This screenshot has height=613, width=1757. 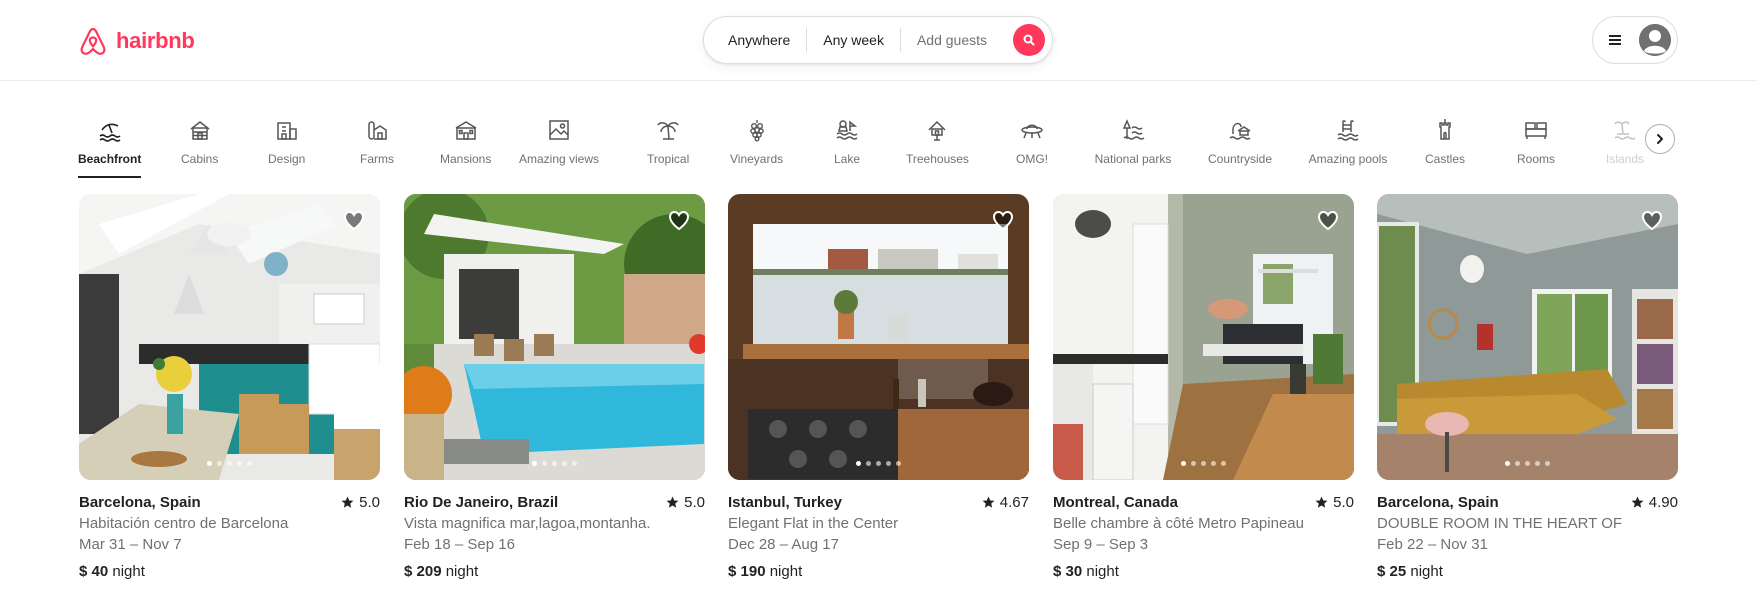 What do you see at coordinates (1635, 40) in the screenshot?
I see `user-menu-button` at bounding box center [1635, 40].